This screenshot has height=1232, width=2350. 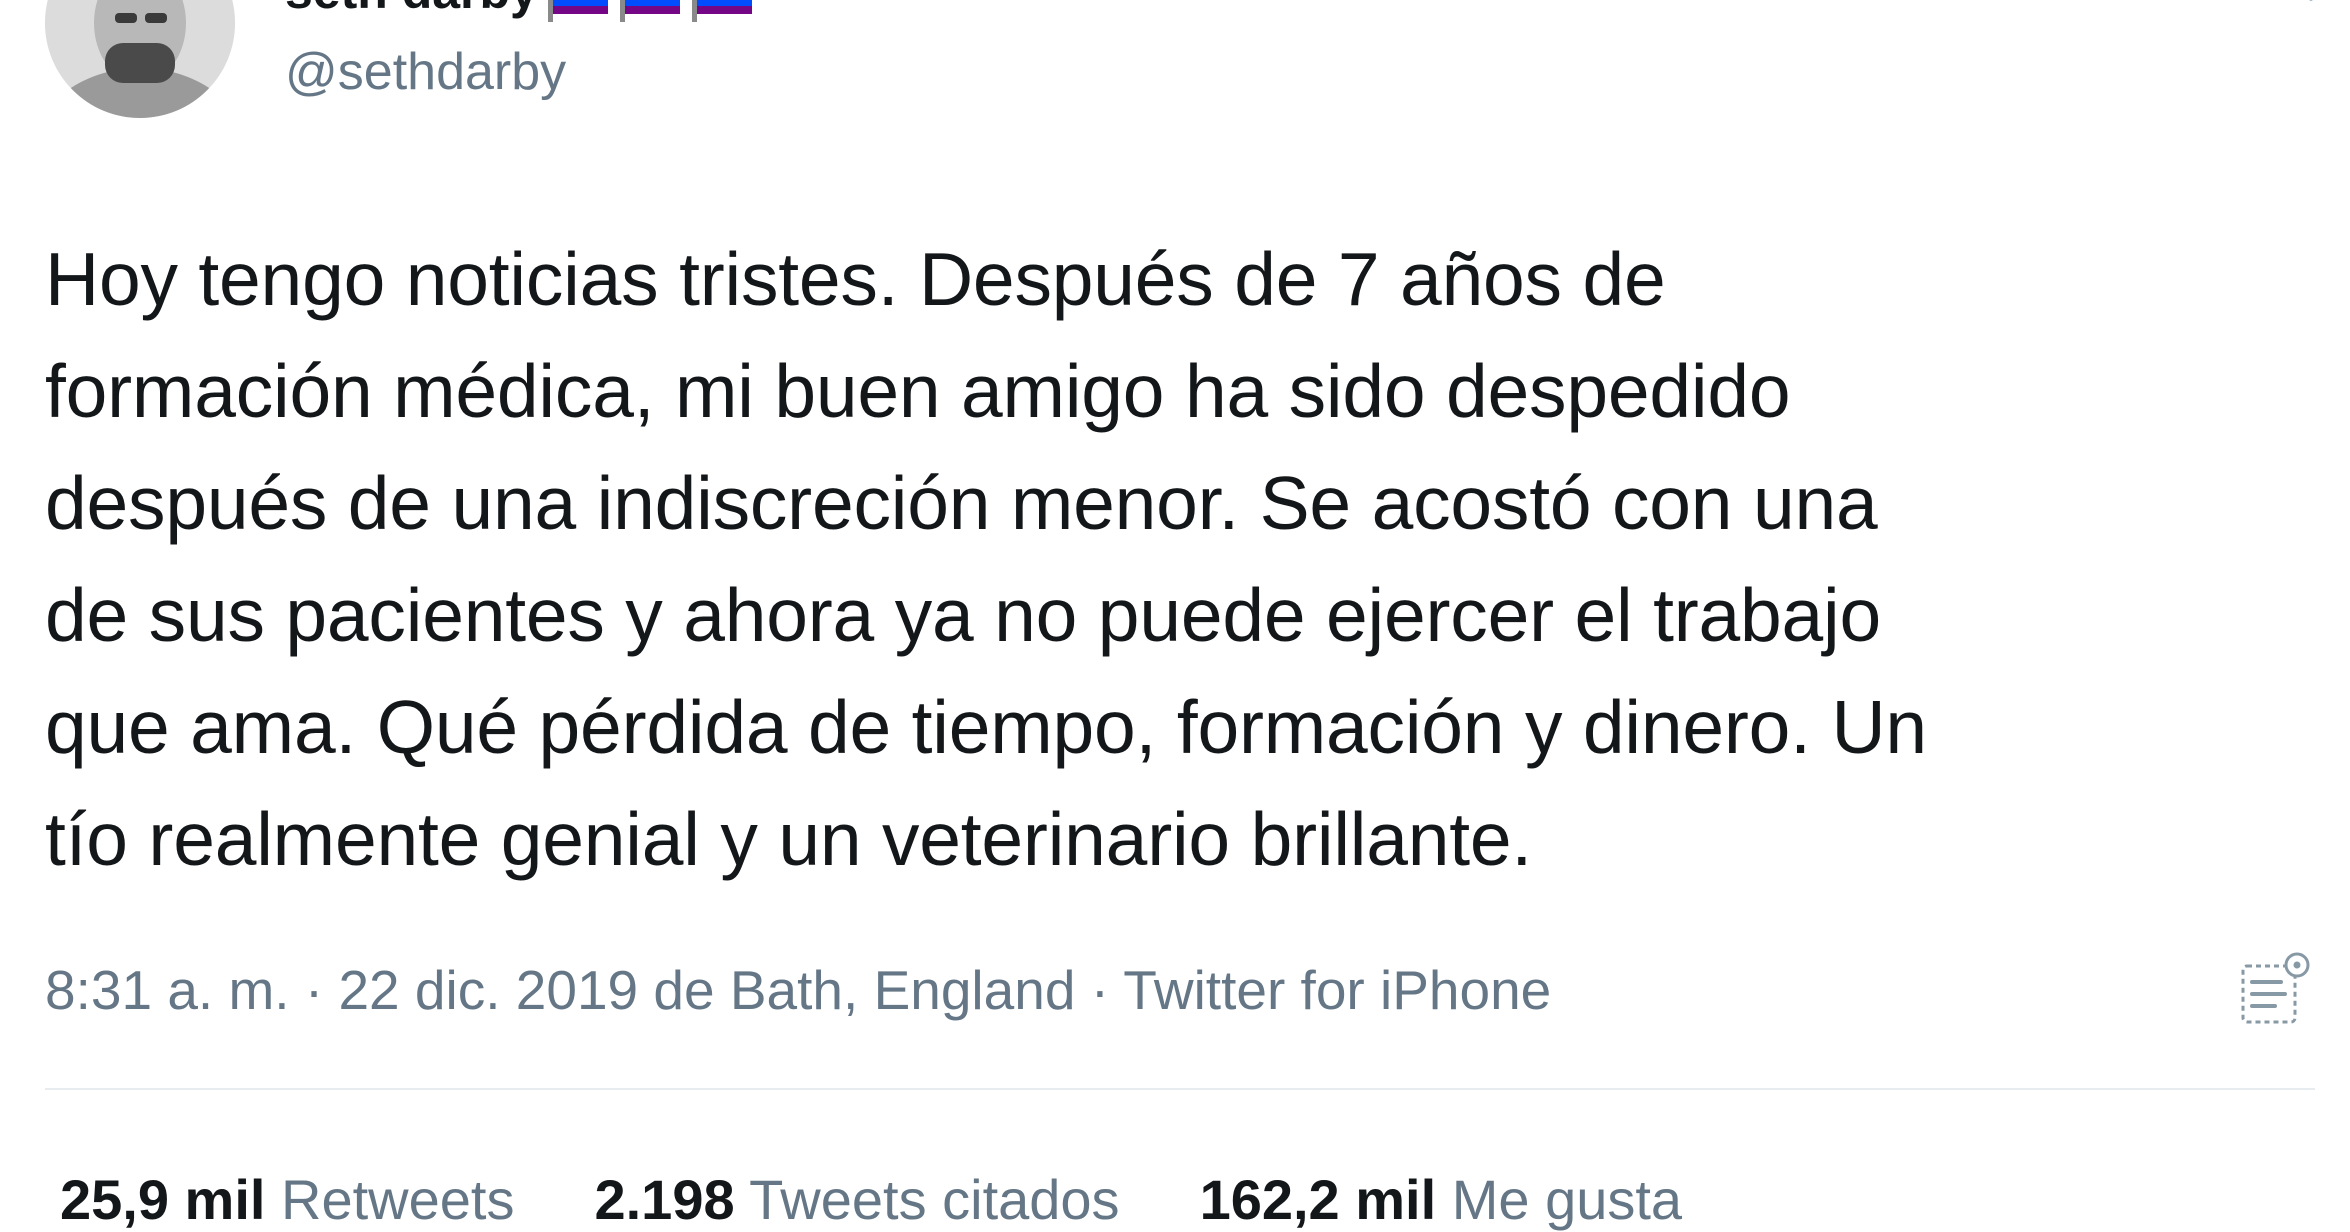 I want to click on analytics-icon, so click(x=2275, y=988).